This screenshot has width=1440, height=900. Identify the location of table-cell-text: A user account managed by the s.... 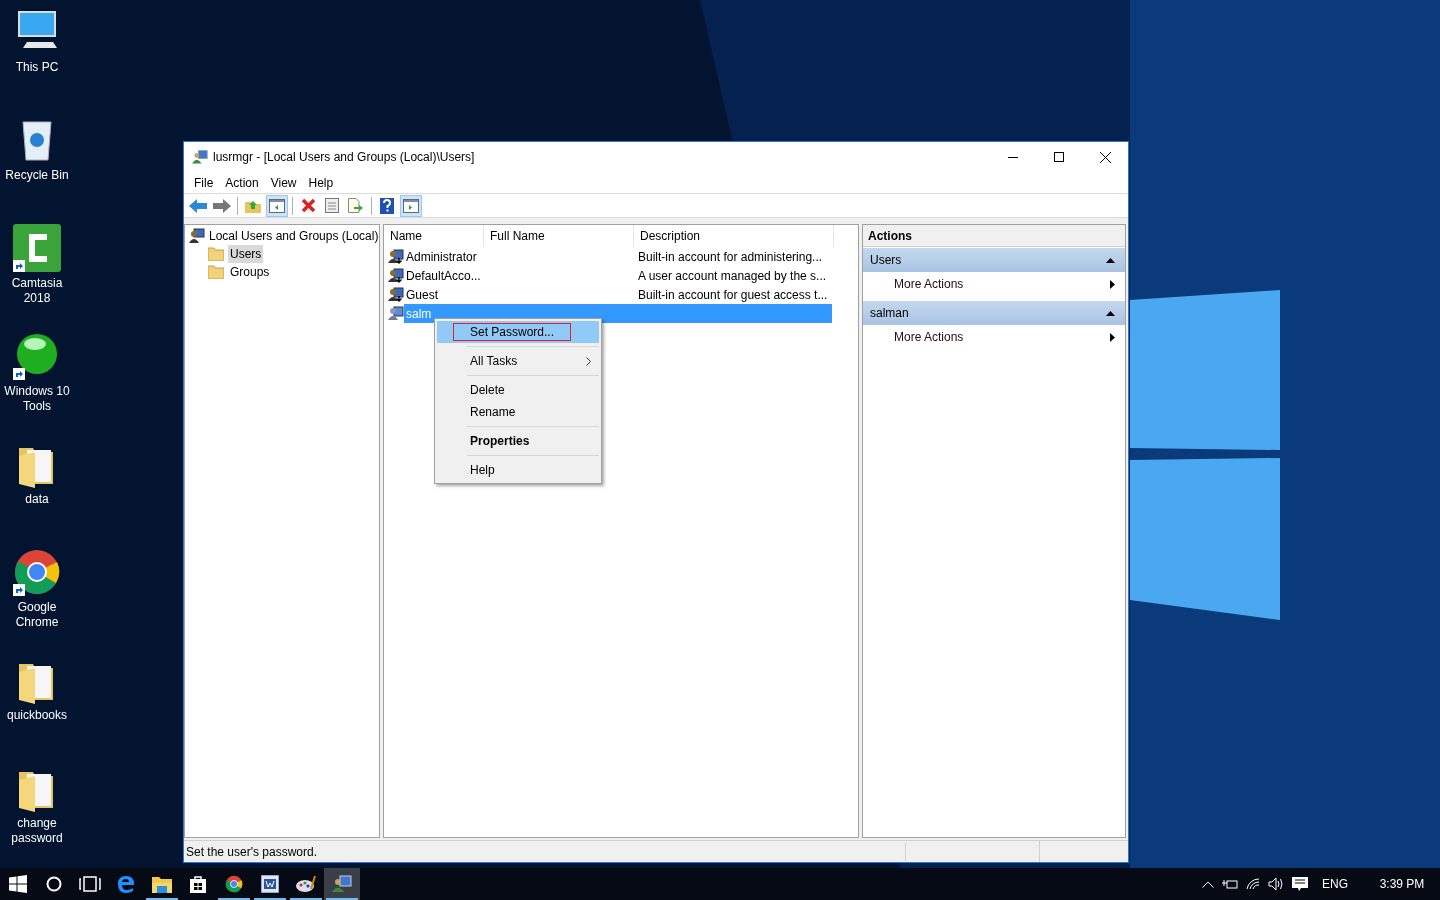
(732, 276).